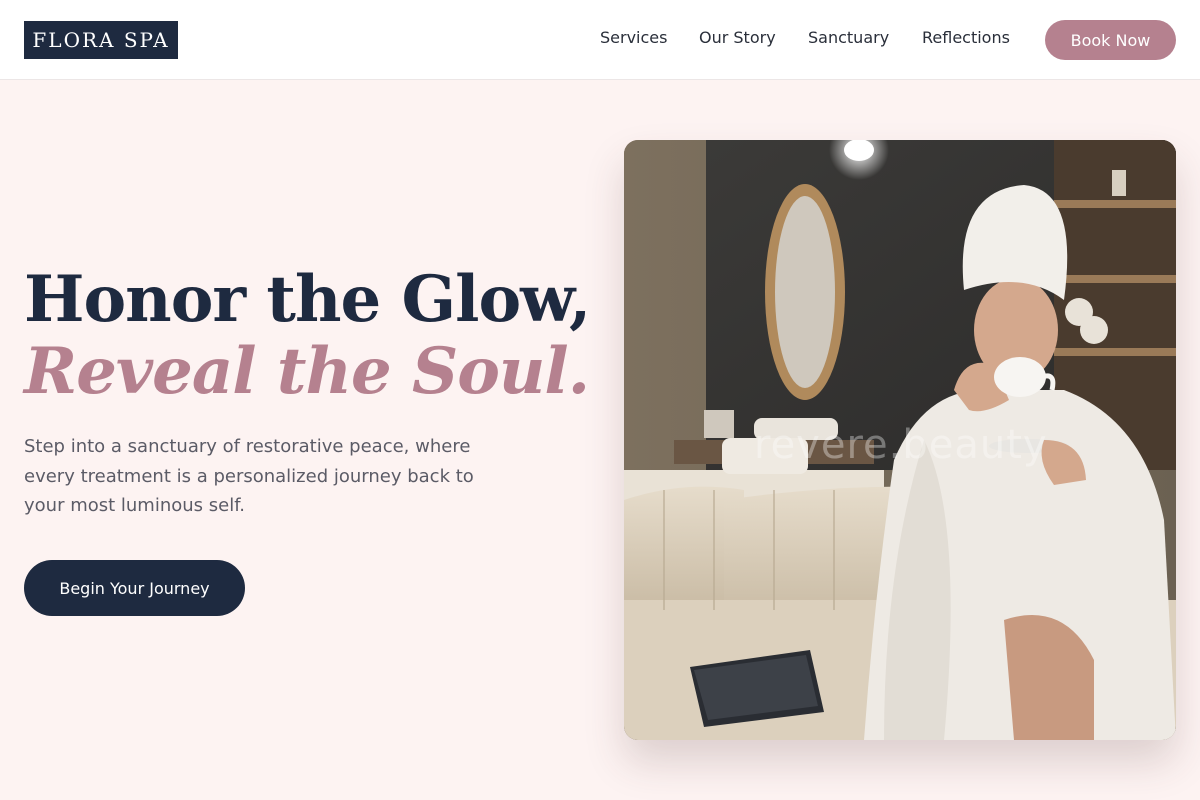  What do you see at coordinates (848, 37) in the screenshot?
I see `nav-link-sanctuary: Sanctuary` at bounding box center [848, 37].